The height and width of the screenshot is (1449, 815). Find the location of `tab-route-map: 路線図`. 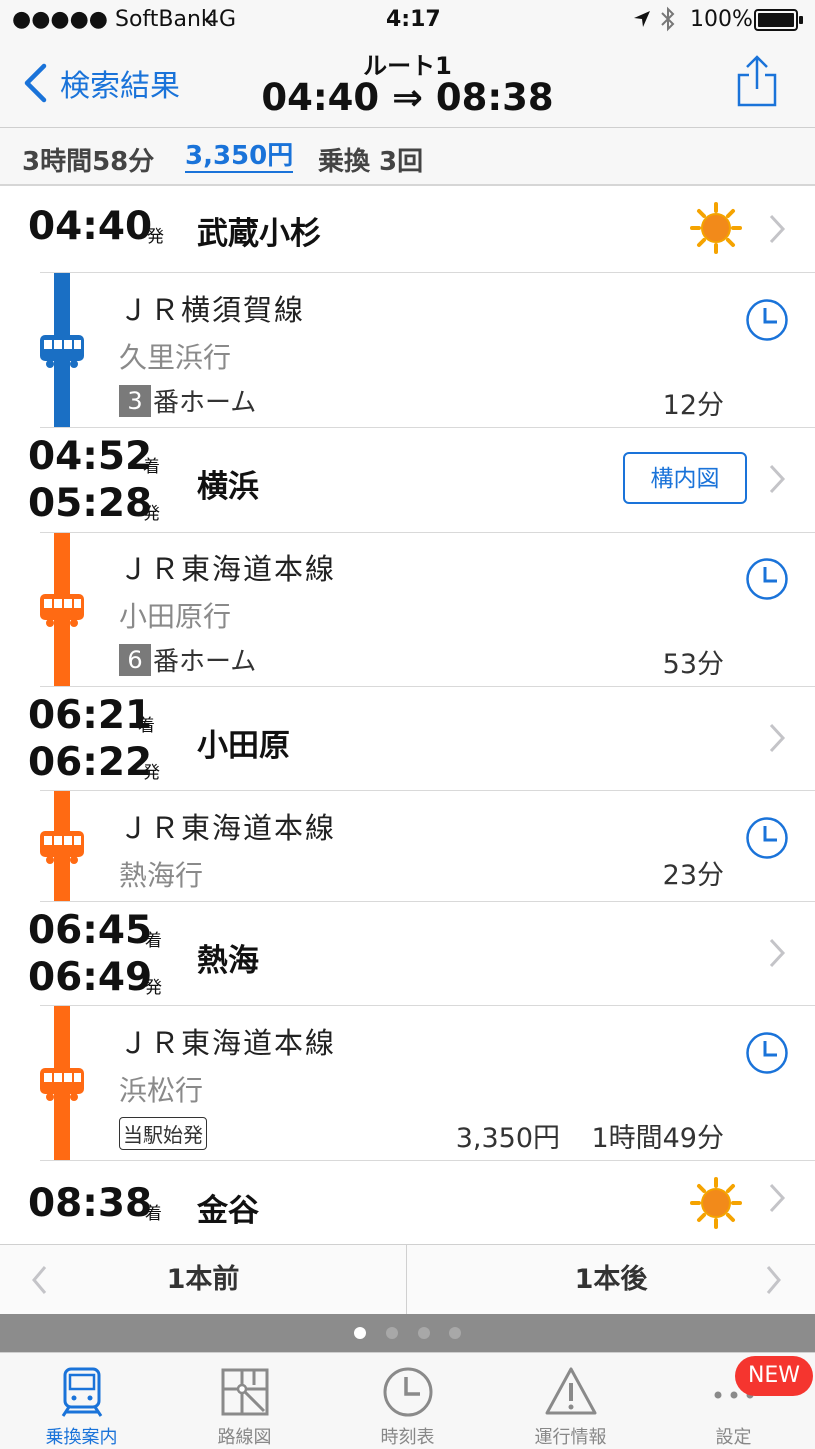

tab-route-map: 路線図 is located at coordinates (244, 1401).